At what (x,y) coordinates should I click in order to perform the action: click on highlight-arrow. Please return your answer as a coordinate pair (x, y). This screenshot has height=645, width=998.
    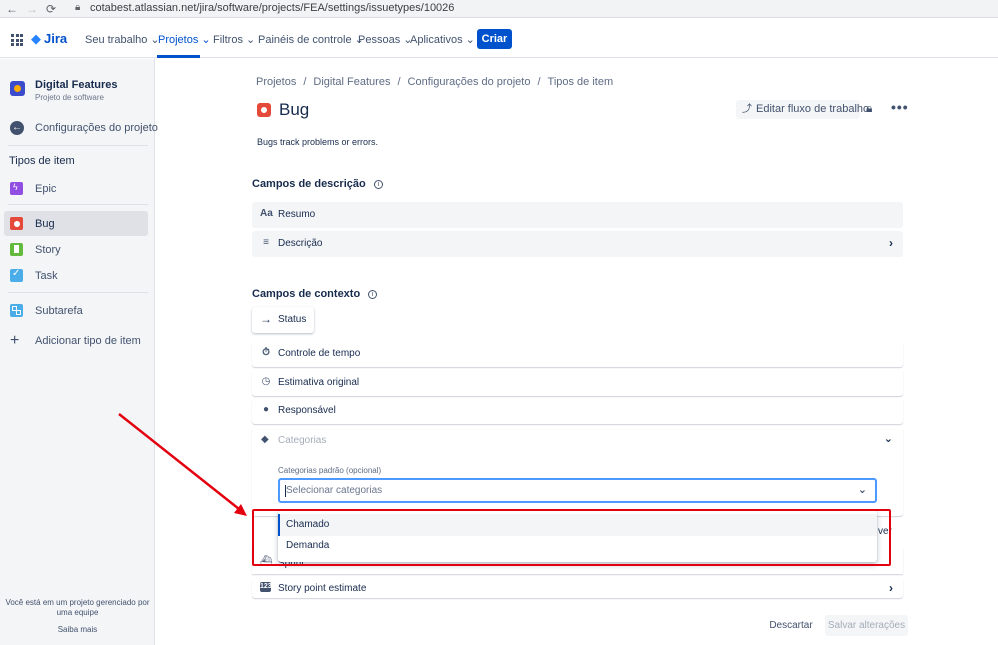
    Looking at the image, I should click on (182, 464).